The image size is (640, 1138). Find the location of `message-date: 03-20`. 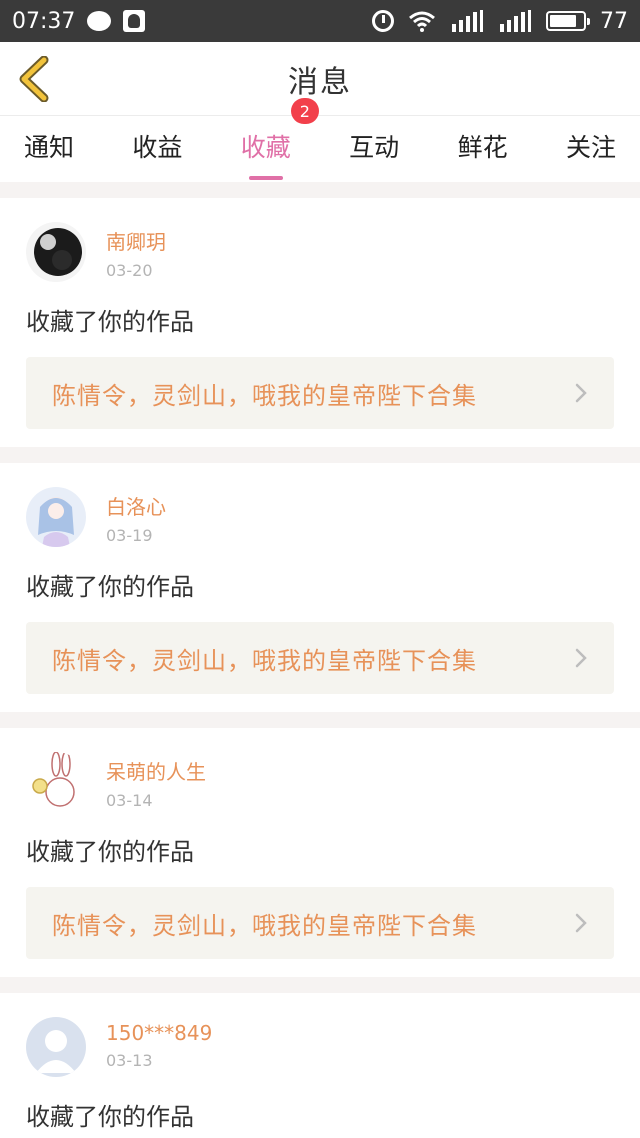

message-date: 03-20 is located at coordinates (129, 270).